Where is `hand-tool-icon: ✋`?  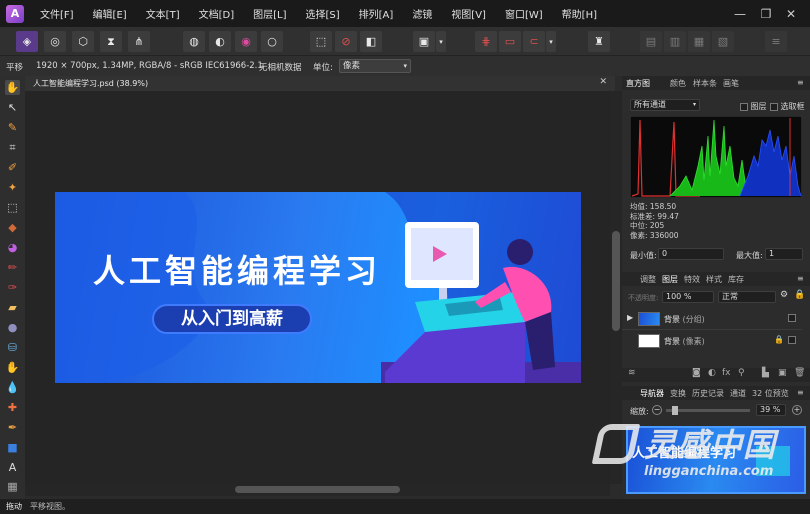 hand-tool-icon: ✋ is located at coordinates (12, 87).